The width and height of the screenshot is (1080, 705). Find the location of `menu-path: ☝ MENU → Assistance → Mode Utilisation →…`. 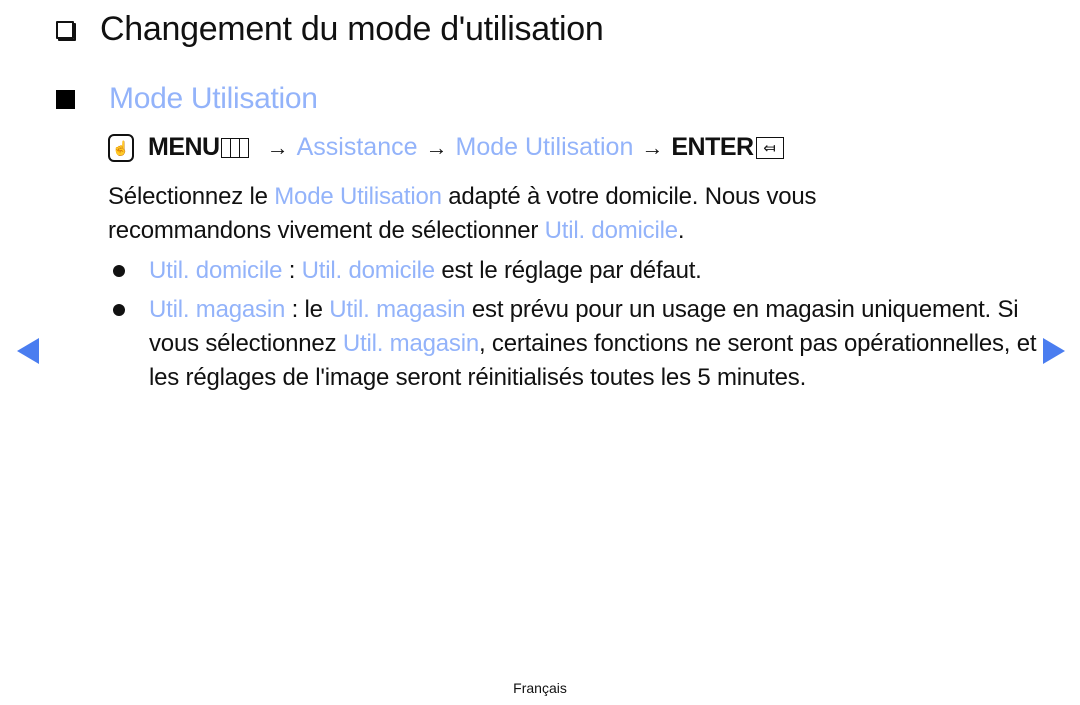

menu-path: ☝ MENU → Assistance → Mode Utilisation →… is located at coordinates (446, 147).